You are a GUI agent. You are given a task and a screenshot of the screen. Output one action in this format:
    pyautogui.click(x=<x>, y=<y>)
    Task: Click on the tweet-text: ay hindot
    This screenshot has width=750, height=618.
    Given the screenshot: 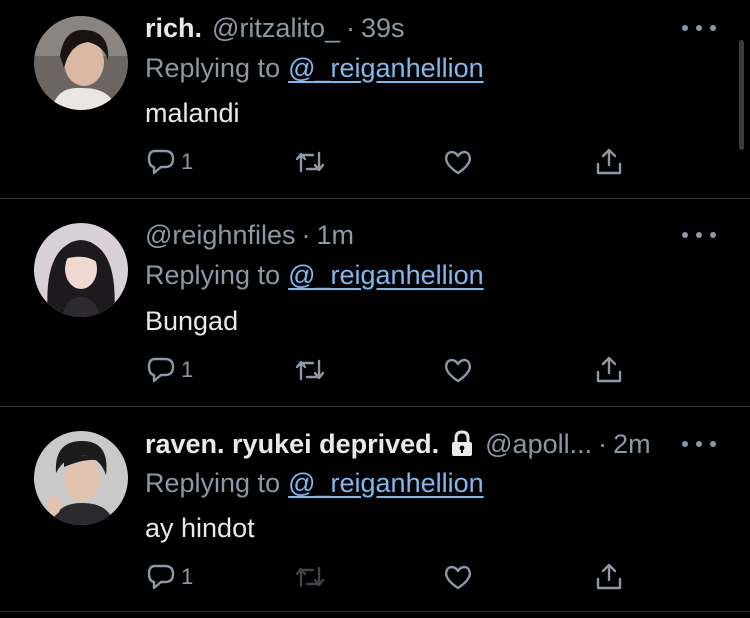 What is the action you would take?
    pyautogui.click(x=200, y=528)
    